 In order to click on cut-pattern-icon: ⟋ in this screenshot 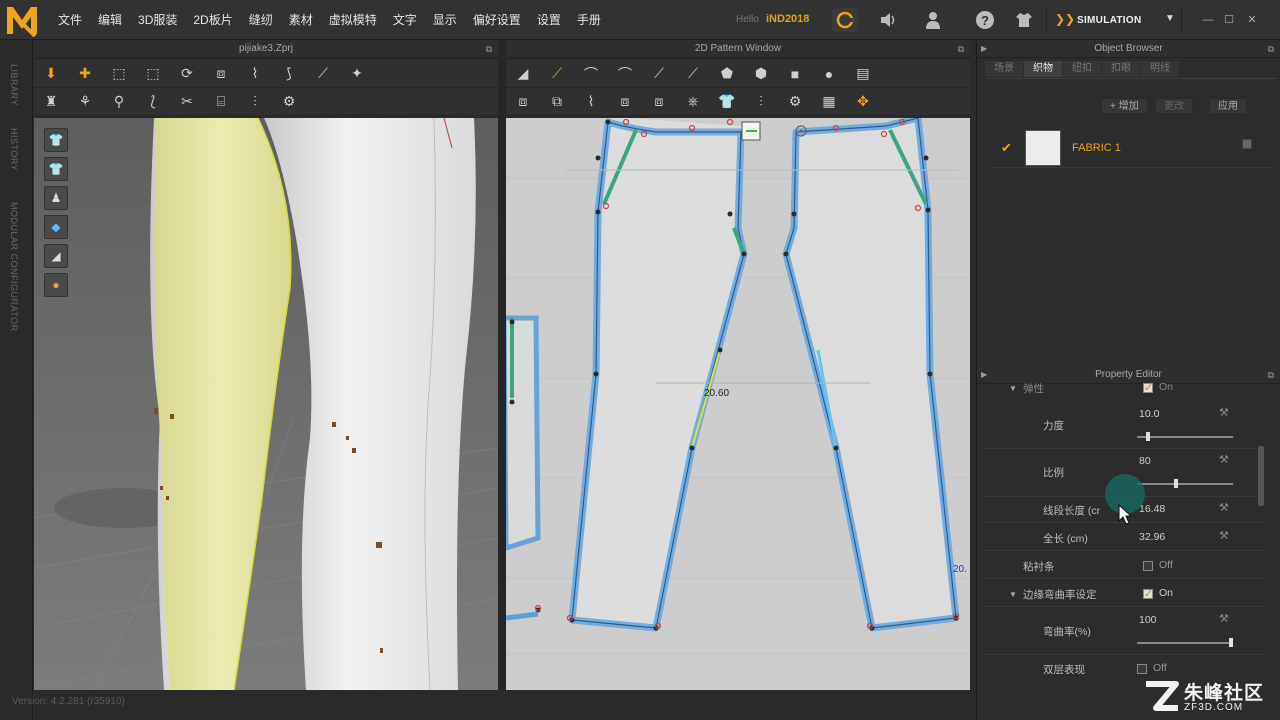, I will do `click(693, 74)`.